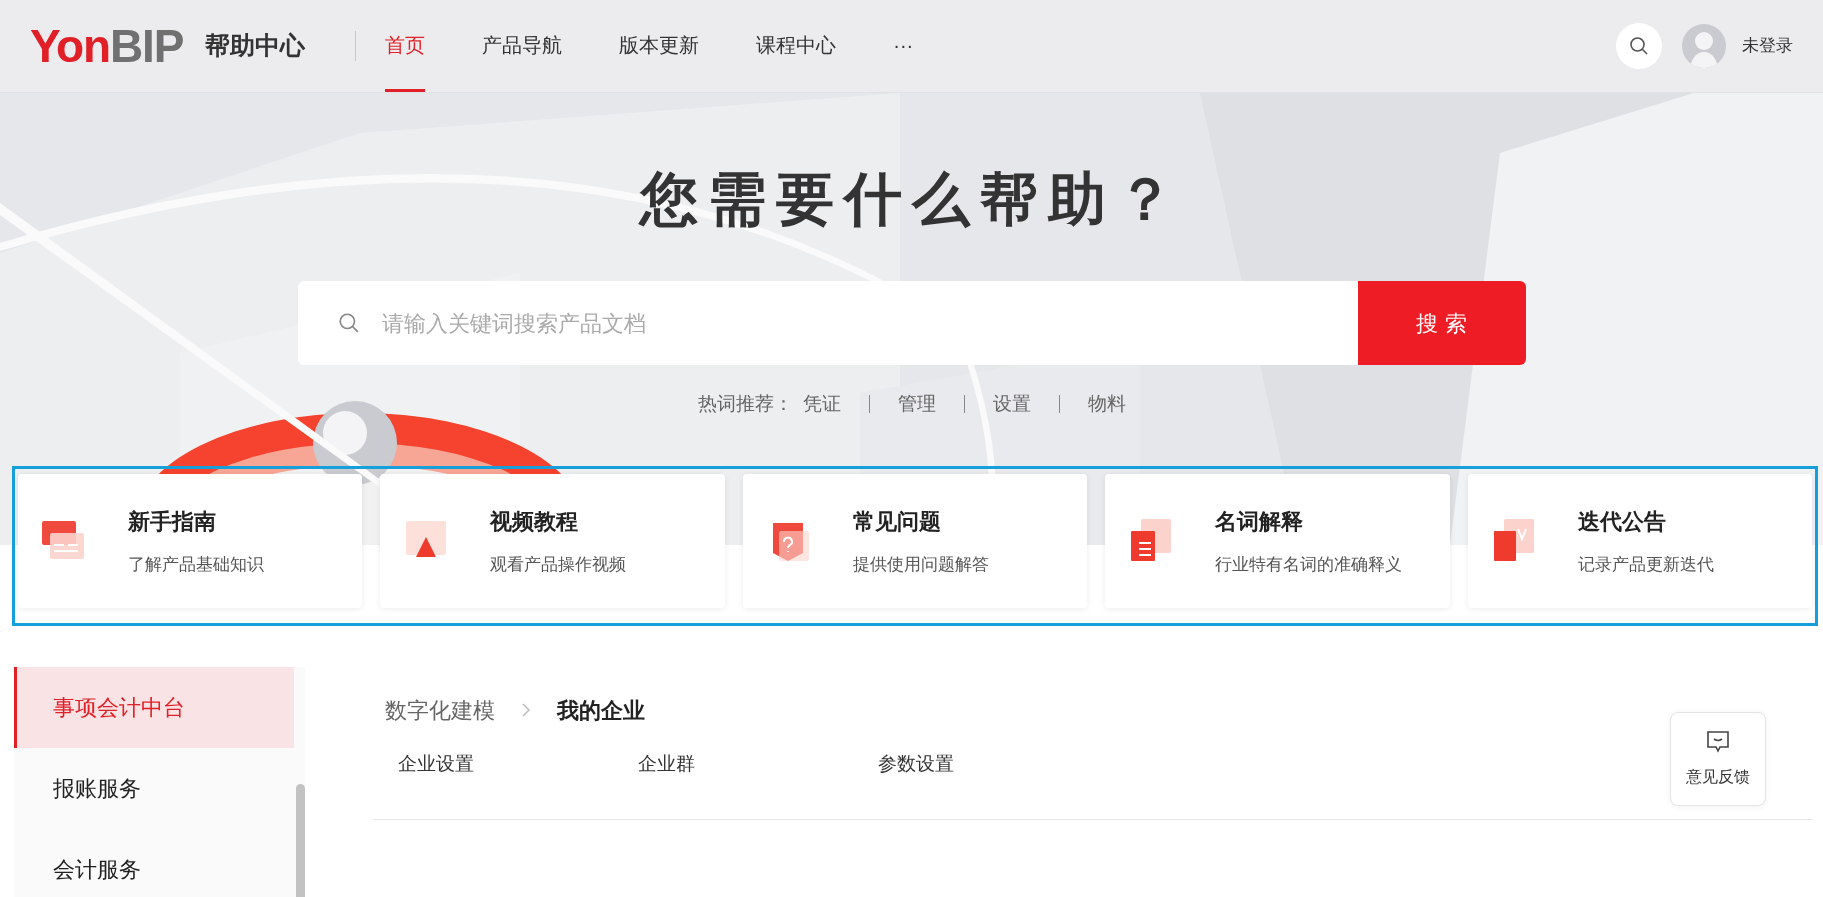  I want to click on section-link: 企业群, so click(758, 764).